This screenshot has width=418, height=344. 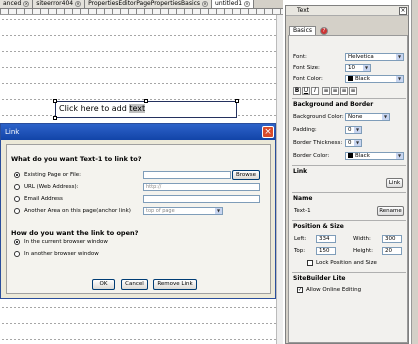 What do you see at coordinates (183, 211) in the screenshot?
I see `anchor-select: top of page ▼` at bounding box center [183, 211].